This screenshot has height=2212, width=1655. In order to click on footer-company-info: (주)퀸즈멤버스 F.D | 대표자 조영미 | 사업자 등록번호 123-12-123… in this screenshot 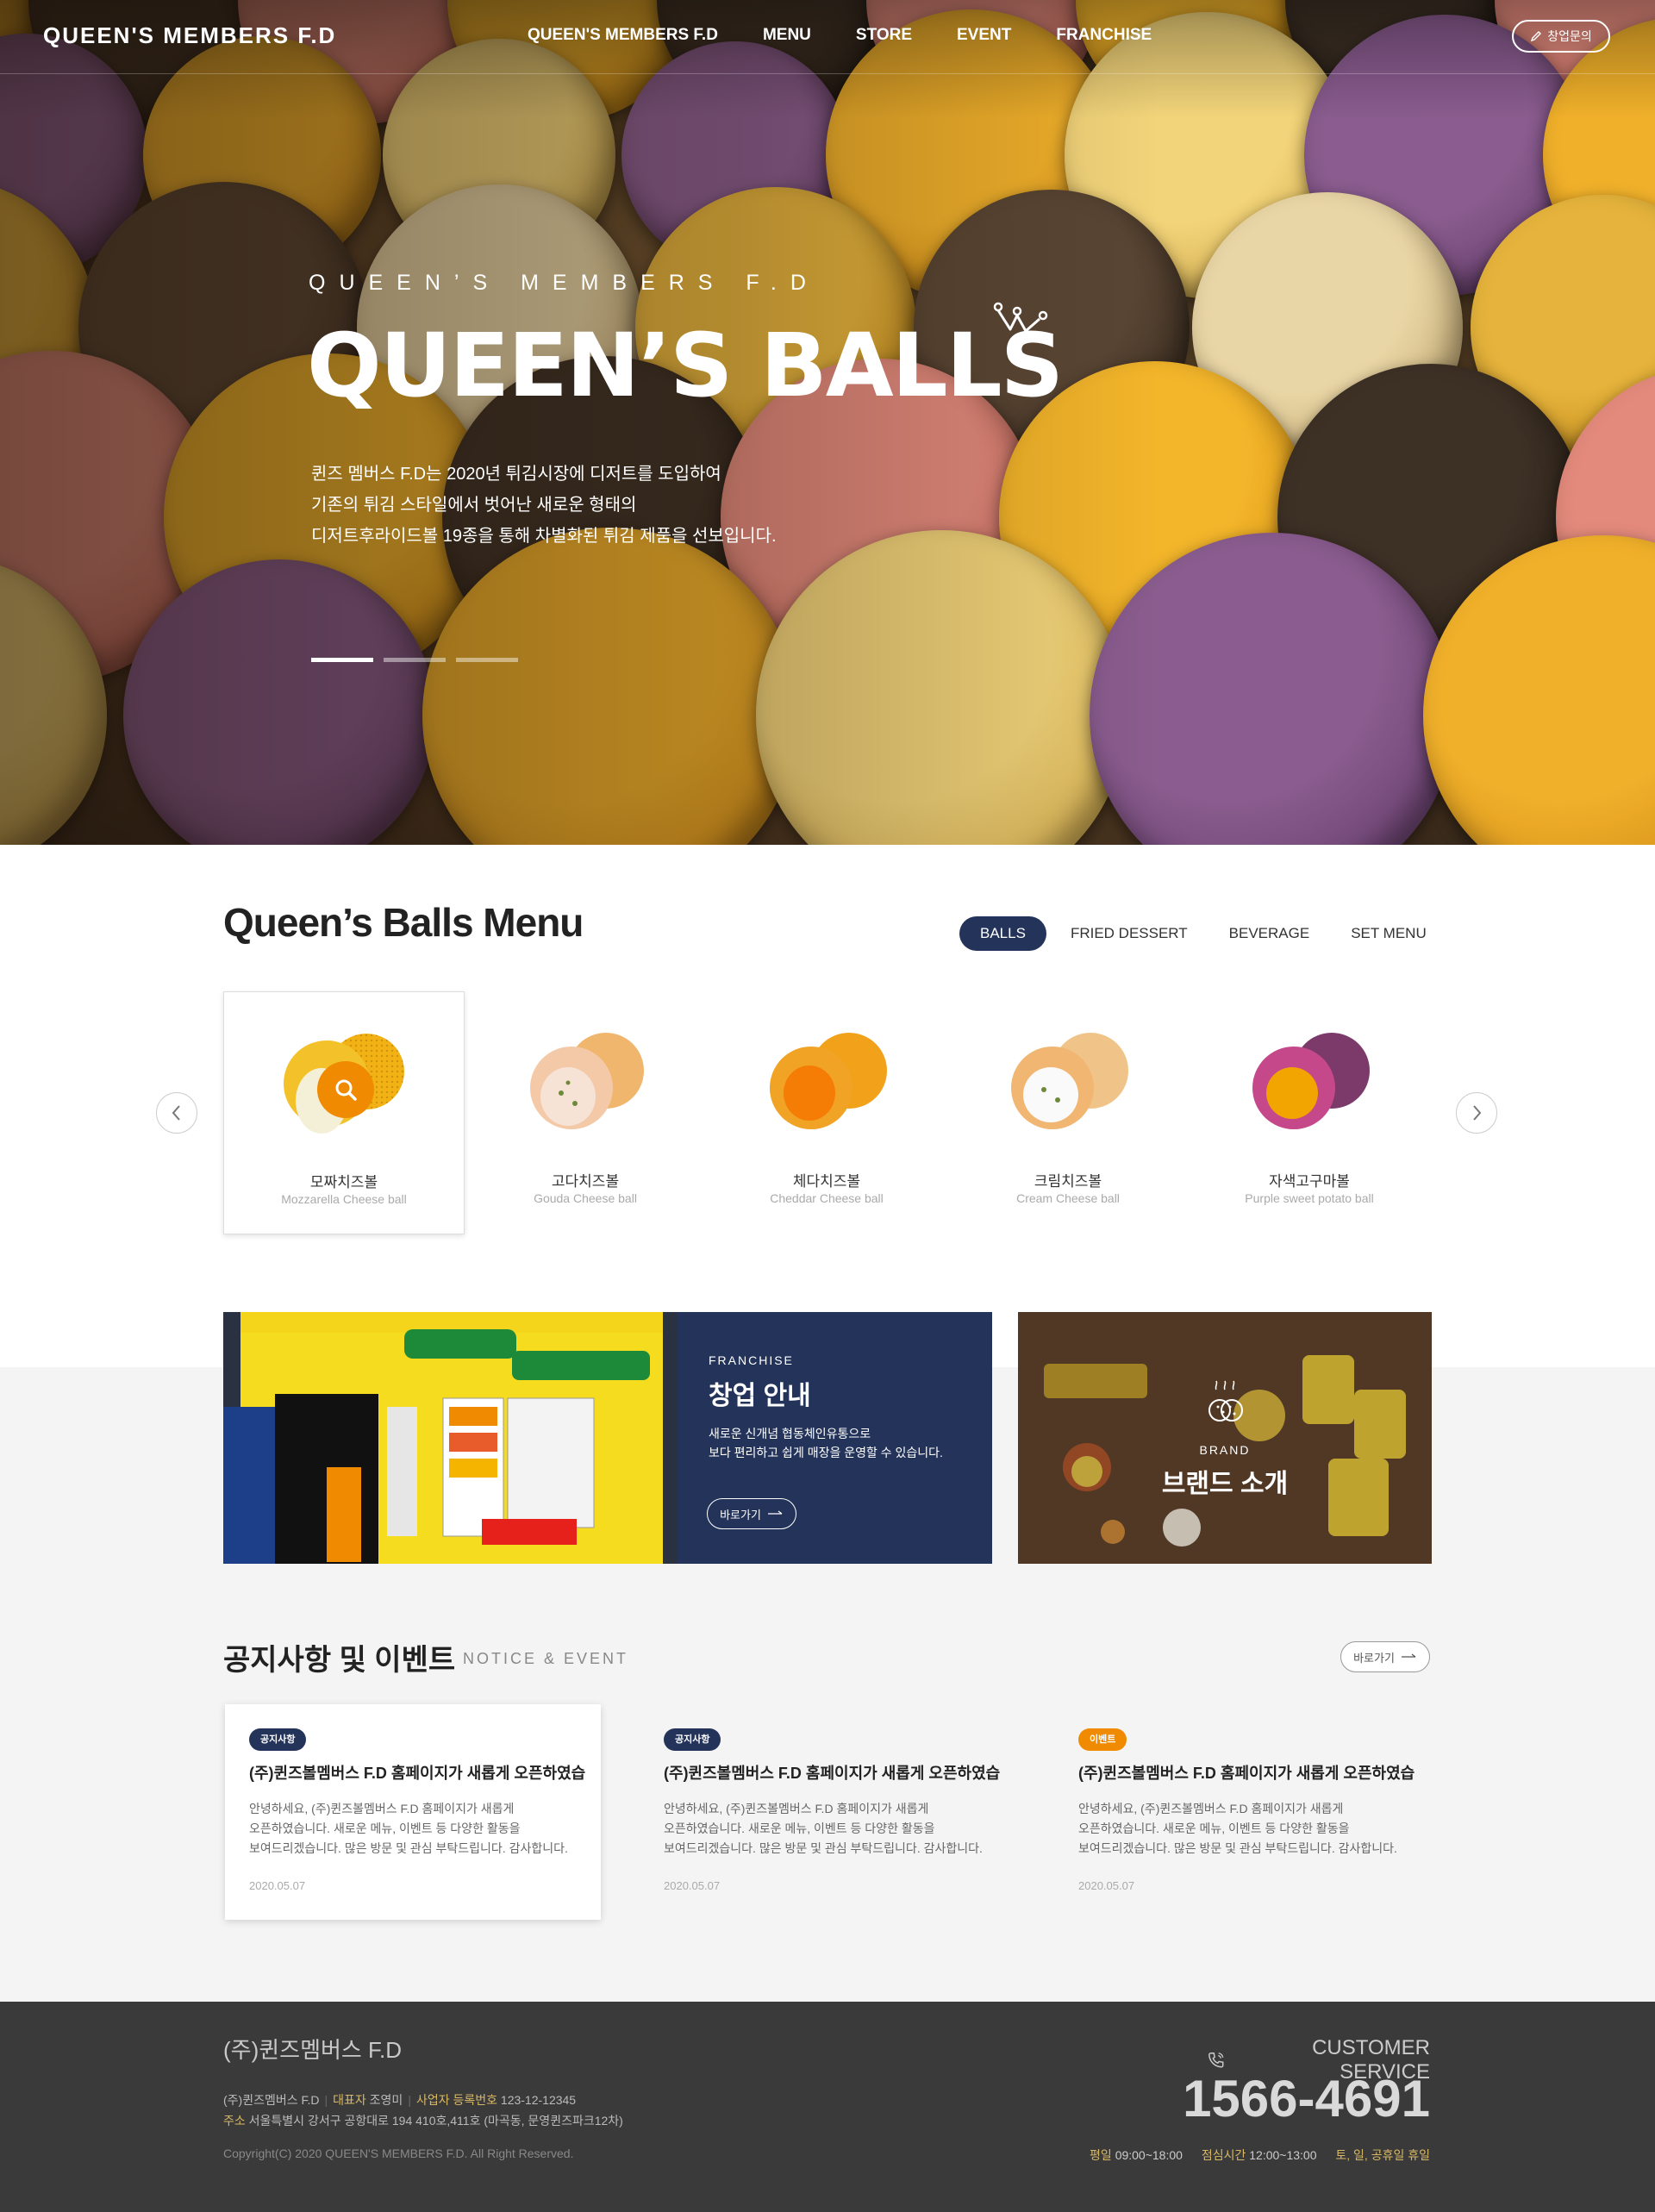, I will do `click(400, 2100)`.